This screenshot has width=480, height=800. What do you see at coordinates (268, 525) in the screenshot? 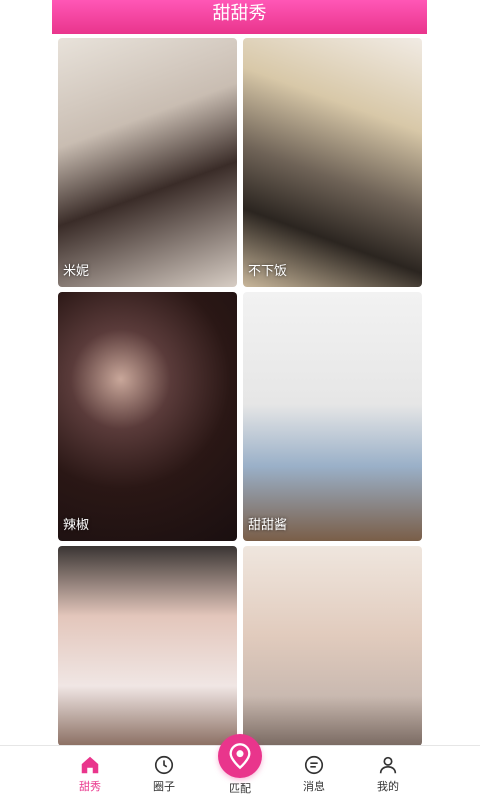
I see `feed-card-name: 甜甜酱` at bounding box center [268, 525].